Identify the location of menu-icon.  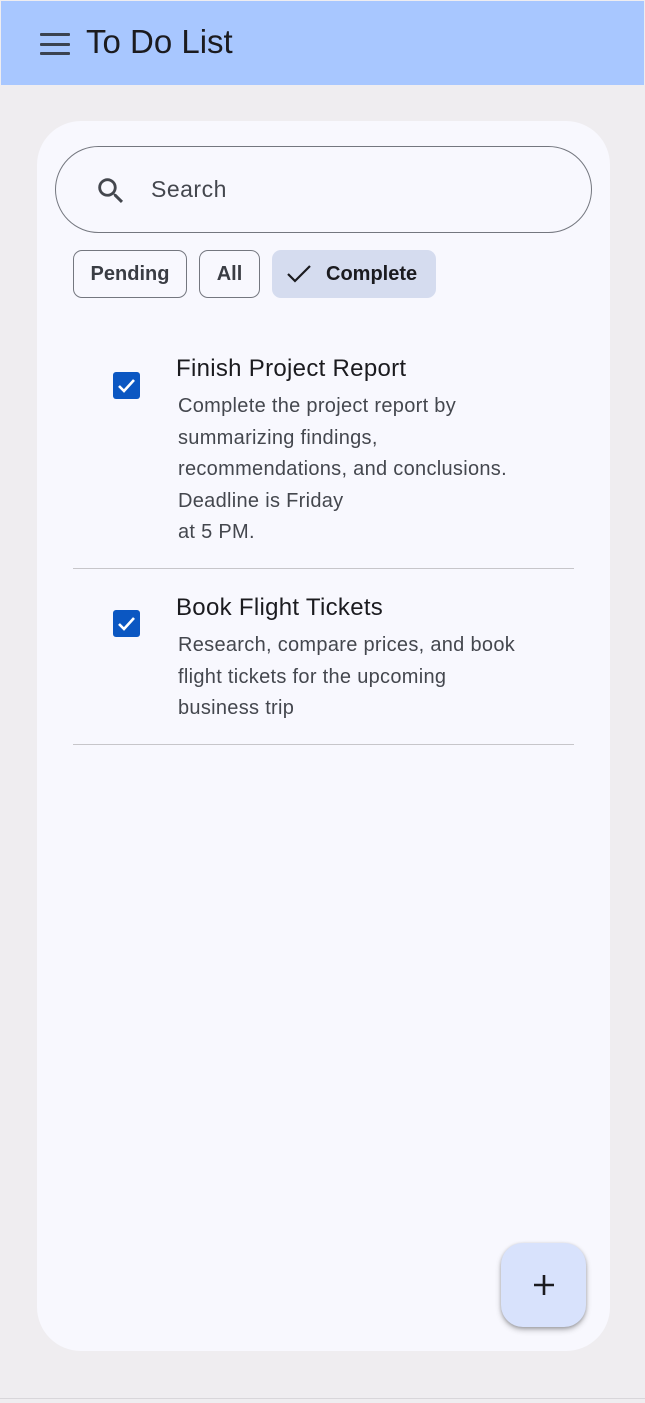
(56, 44).